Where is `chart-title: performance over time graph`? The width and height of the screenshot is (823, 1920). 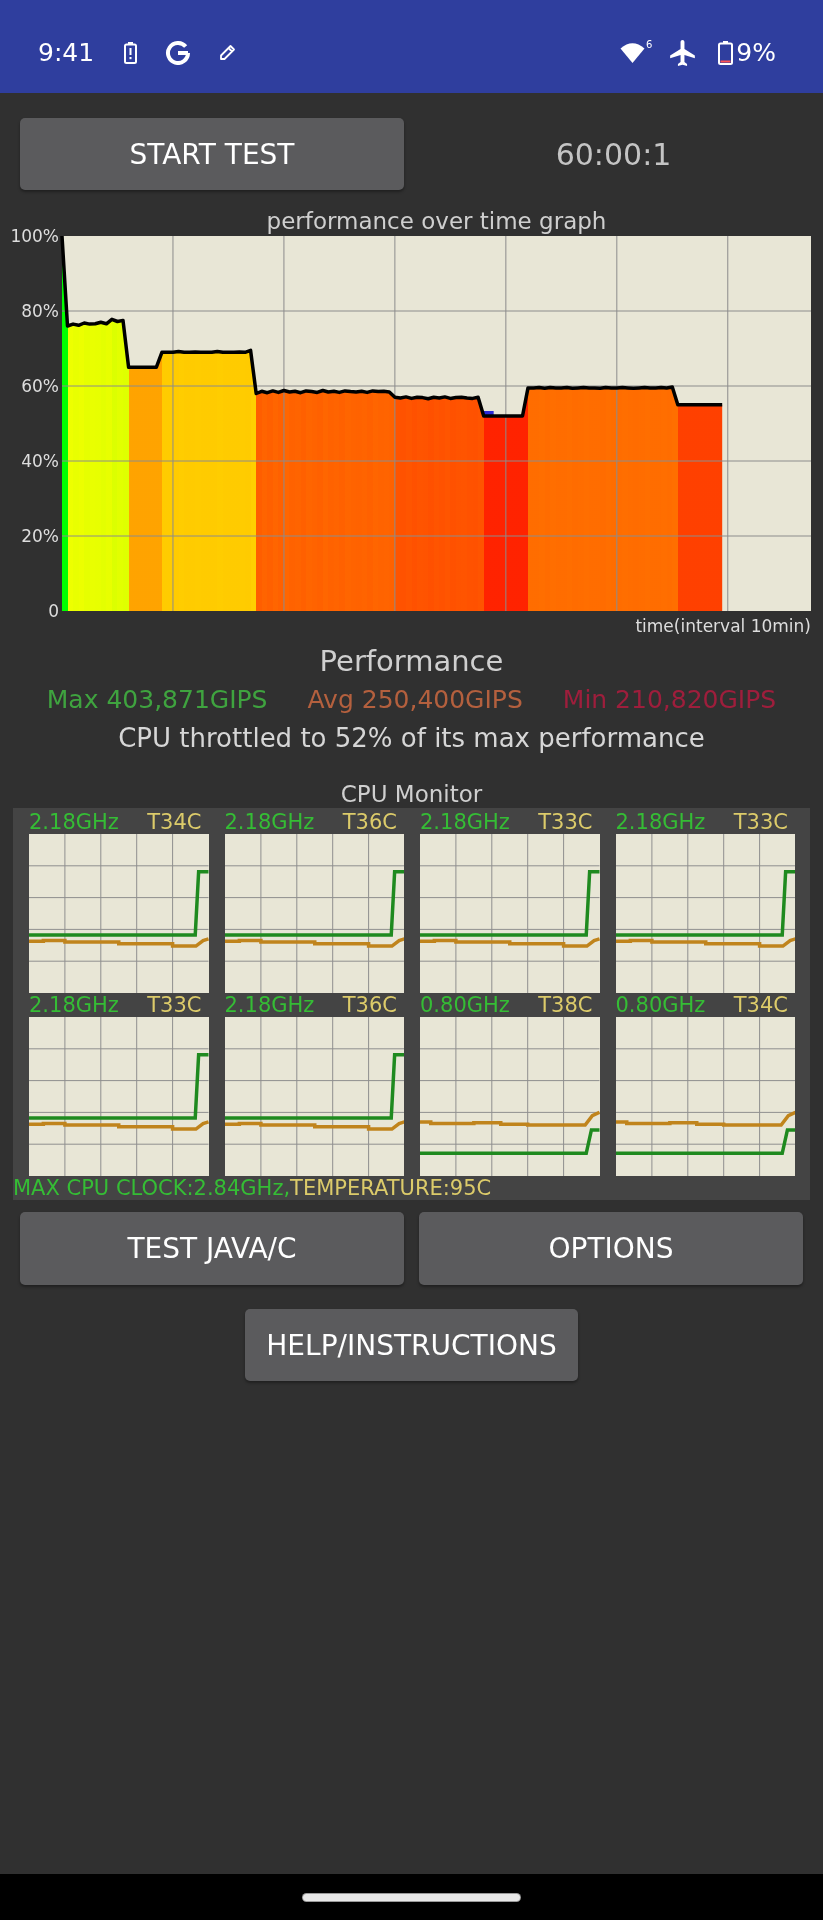 chart-title: performance over time graph is located at coordinates (436, 221).